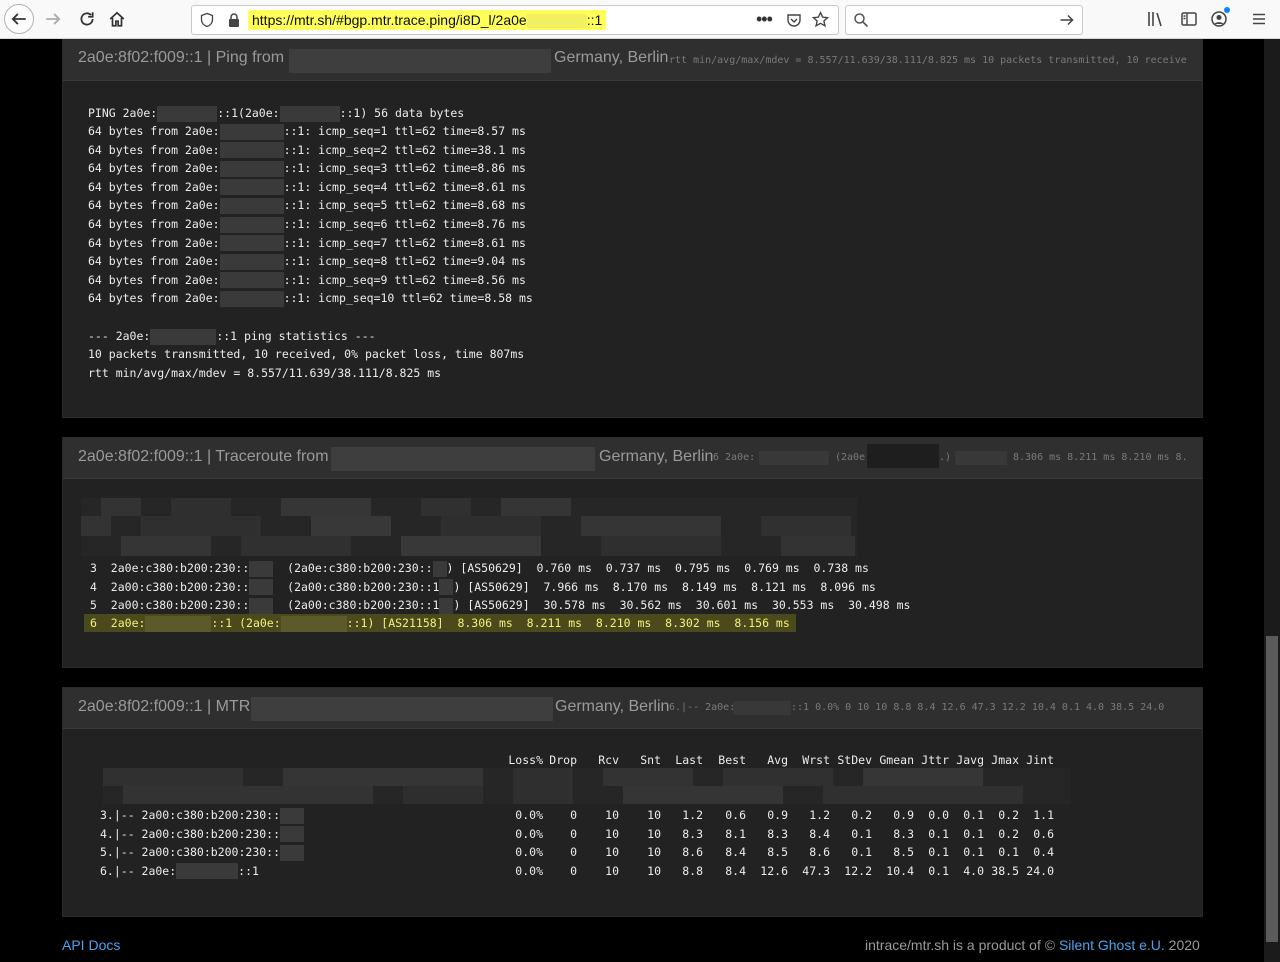 The width and height of the screenshot is (1280, 962). I want to click on mtr-host-text: 4.|-- 2a00:c380:b200:230::, so click(190, 833).